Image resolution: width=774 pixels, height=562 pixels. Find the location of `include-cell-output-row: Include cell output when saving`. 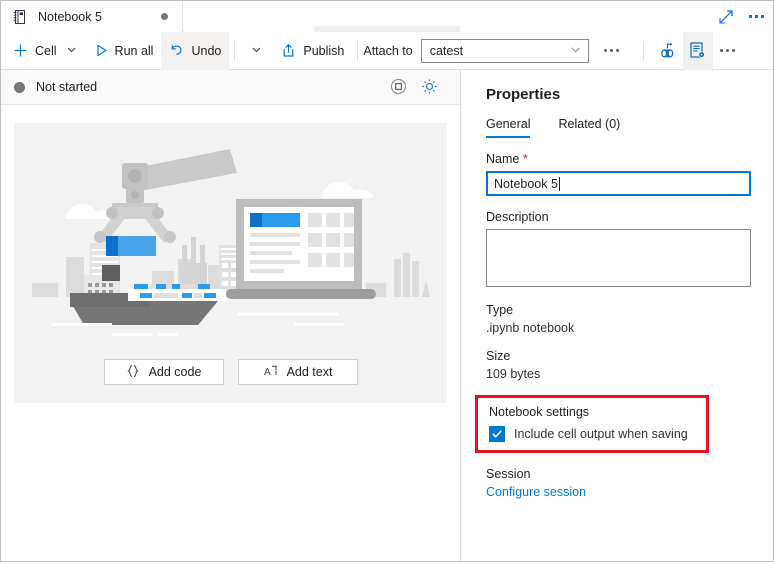

include-cell-output-row: Include cell output when saving is located at coordinates (592, 434).